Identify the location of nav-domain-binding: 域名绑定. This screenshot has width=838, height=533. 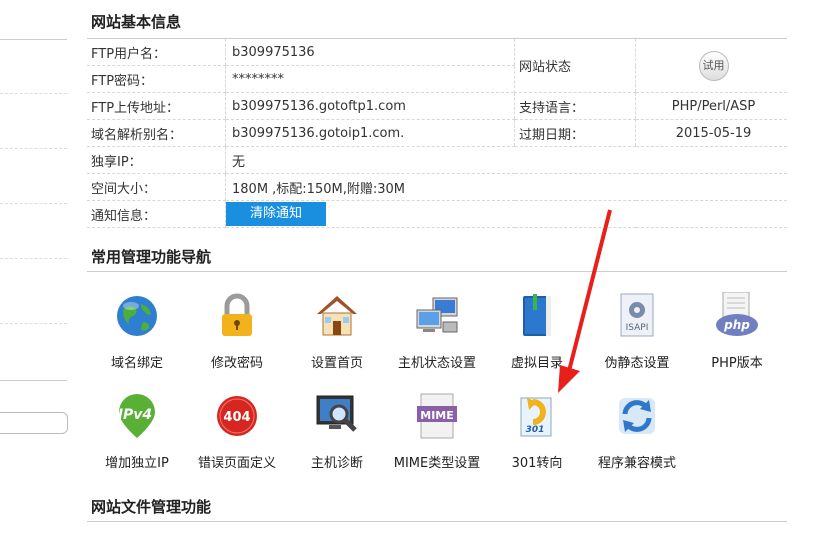
(137, 331).